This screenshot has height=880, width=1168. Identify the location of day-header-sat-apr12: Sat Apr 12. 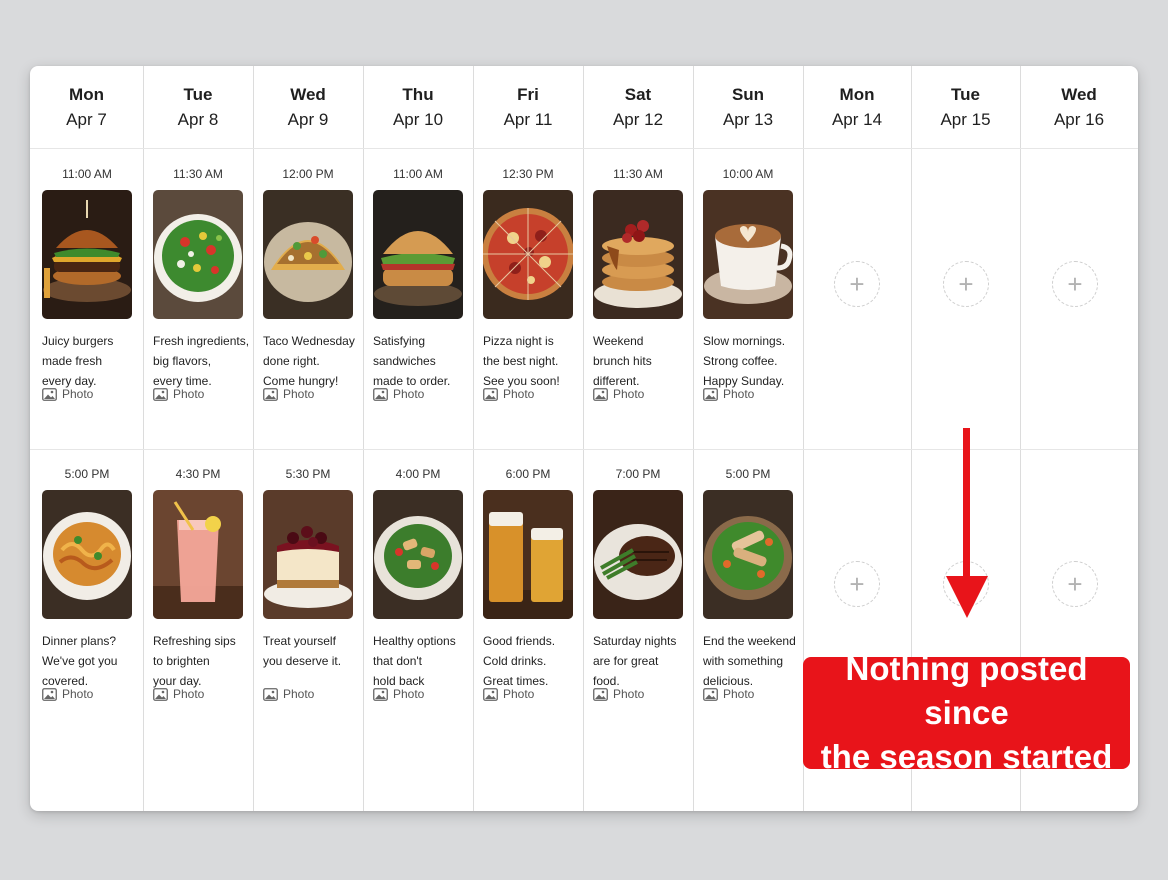
(638, 107).